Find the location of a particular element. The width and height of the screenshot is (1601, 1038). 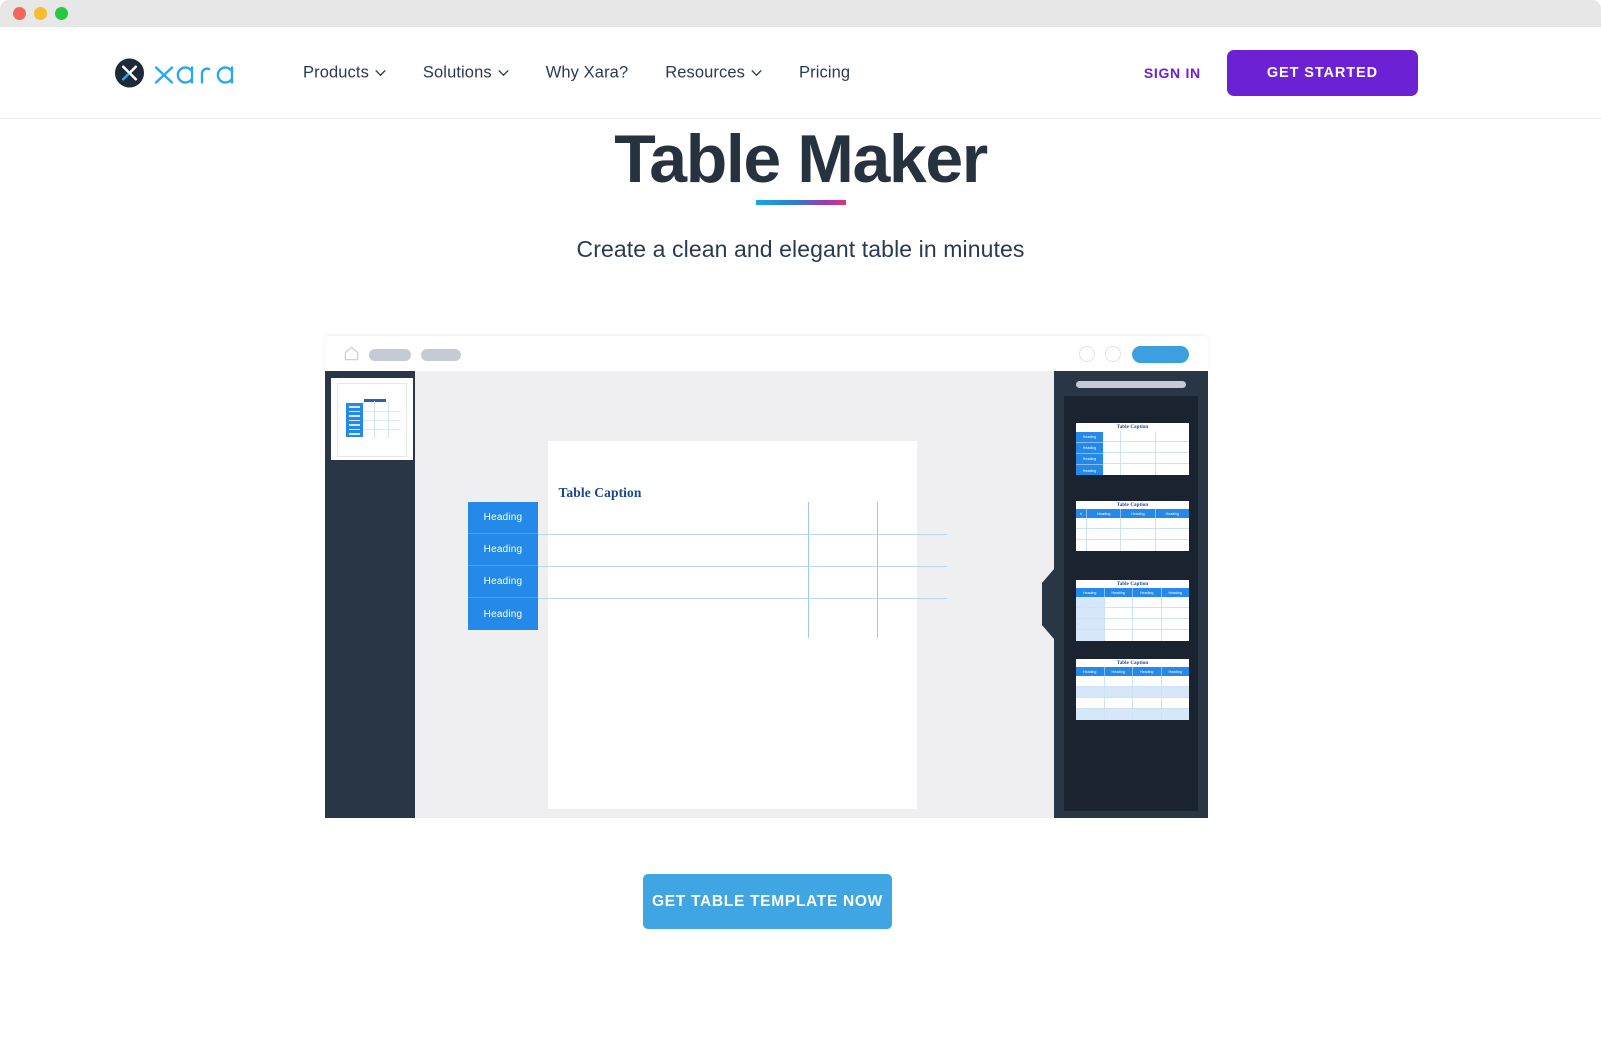

xara-wordmark is located at coordinates (194, 75).